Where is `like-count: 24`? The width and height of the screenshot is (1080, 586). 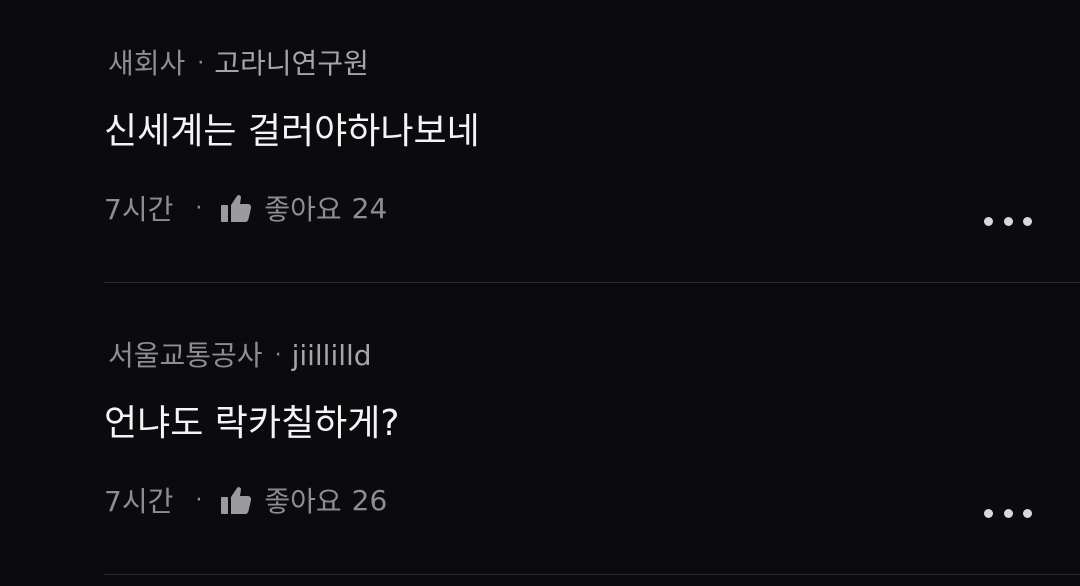
like-count: 24 is located at coordinates (369, 208).